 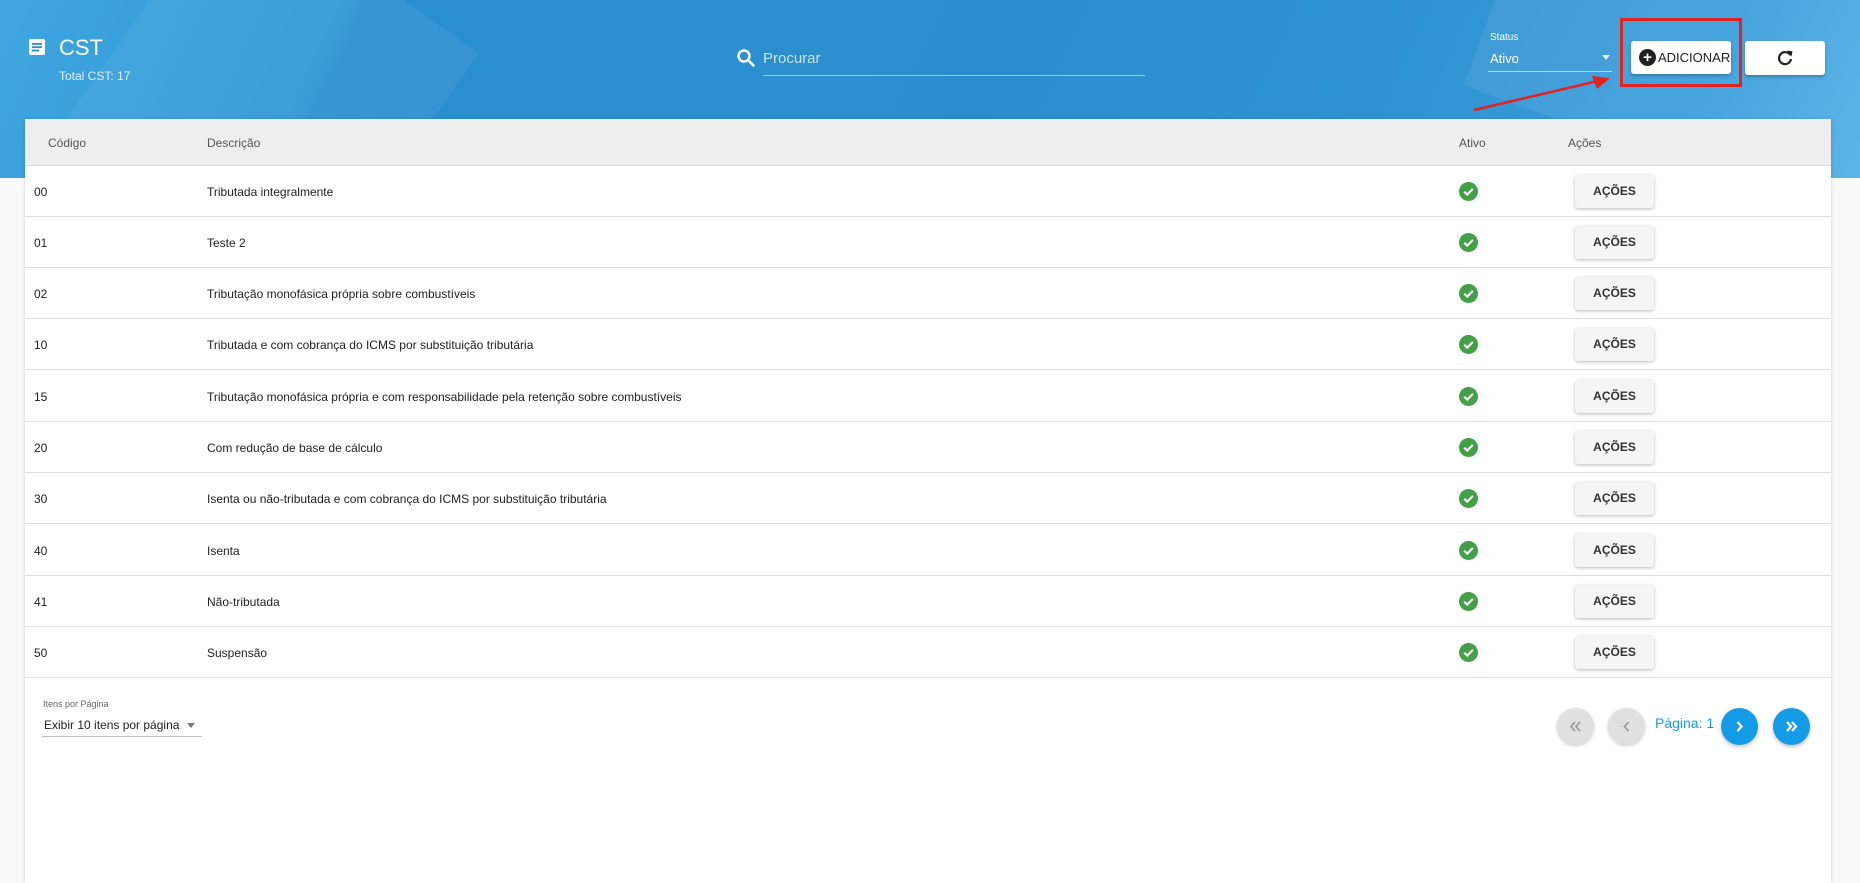 What do you see at coordinates (928, 142) in the screenshot?
I see `table-header: Código Descrição Ativo Ações` at bounding box center [928, 142].